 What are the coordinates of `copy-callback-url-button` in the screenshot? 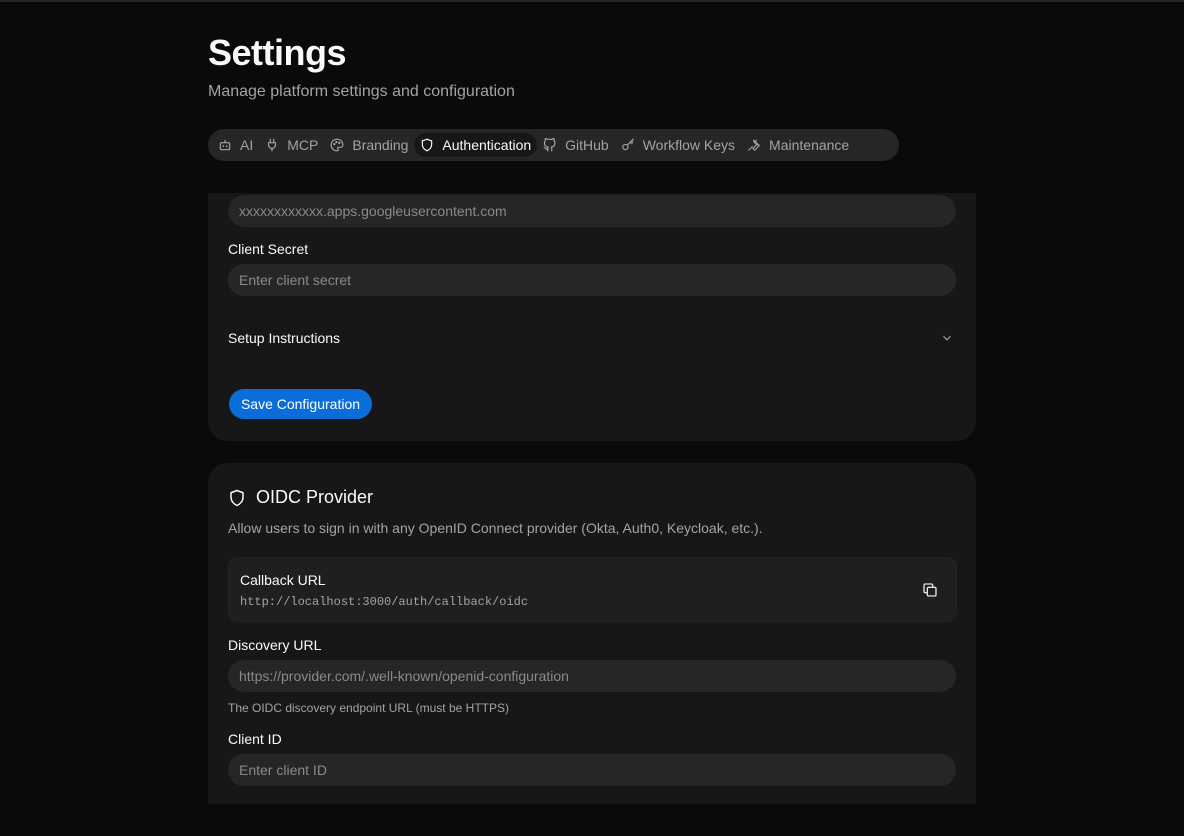 It's located at (930, 590).